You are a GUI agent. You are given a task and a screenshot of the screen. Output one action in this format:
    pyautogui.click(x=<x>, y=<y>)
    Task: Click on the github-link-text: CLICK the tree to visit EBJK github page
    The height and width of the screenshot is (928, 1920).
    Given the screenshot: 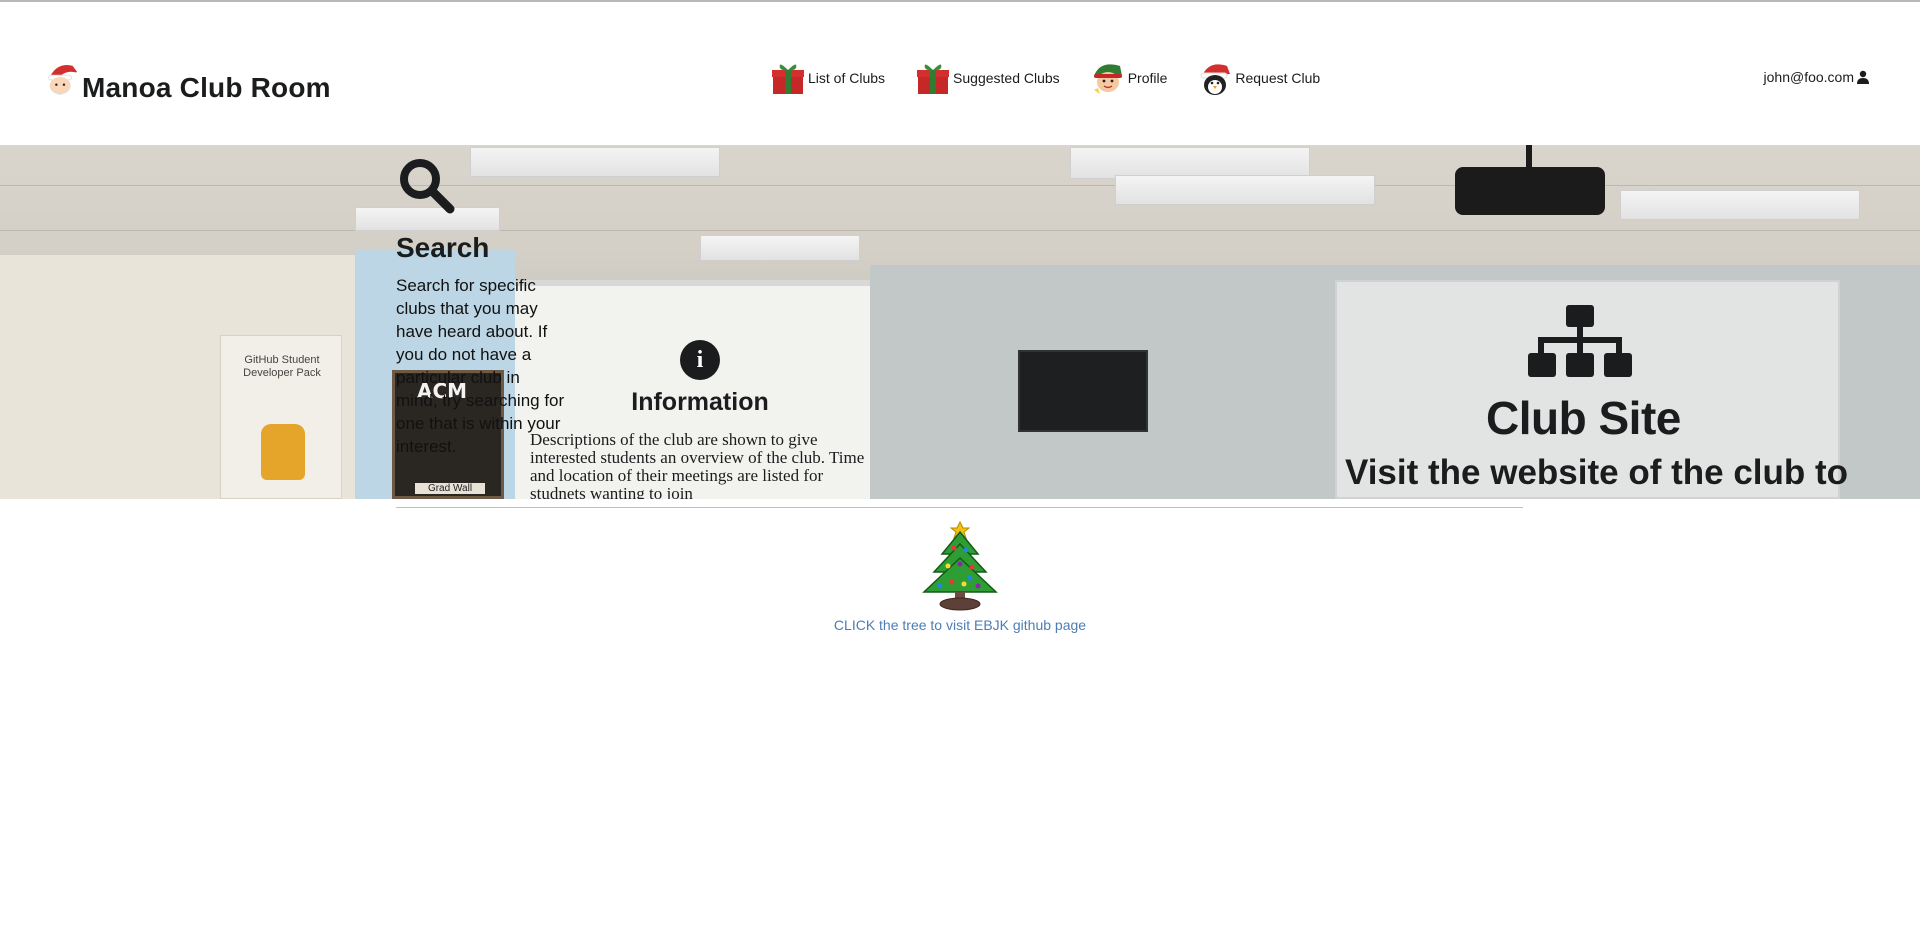 What is the action you would take?
    pyautogui.click(x=960, y=625)
    